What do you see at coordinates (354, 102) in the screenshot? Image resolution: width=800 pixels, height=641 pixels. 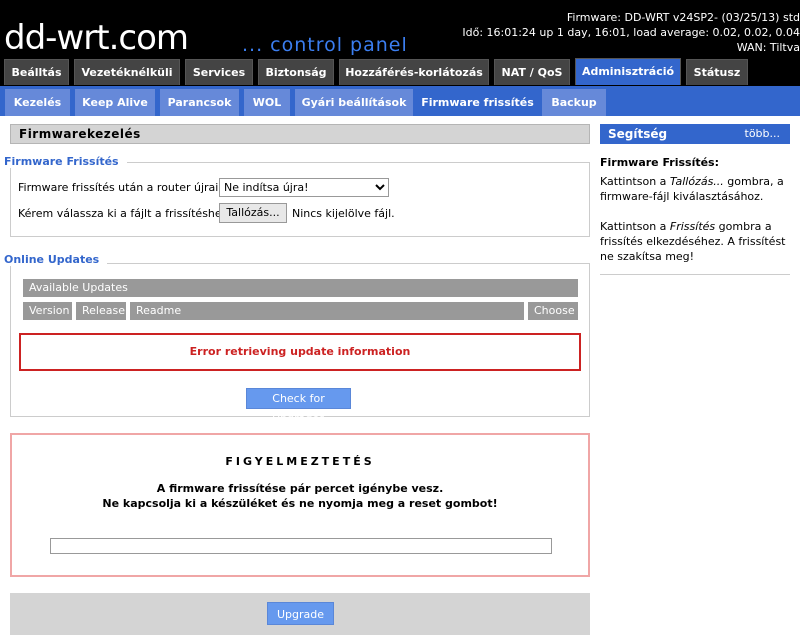 I see `subtab-factory-defaults: Gyári beállítások` at bounding box center [354, 102].